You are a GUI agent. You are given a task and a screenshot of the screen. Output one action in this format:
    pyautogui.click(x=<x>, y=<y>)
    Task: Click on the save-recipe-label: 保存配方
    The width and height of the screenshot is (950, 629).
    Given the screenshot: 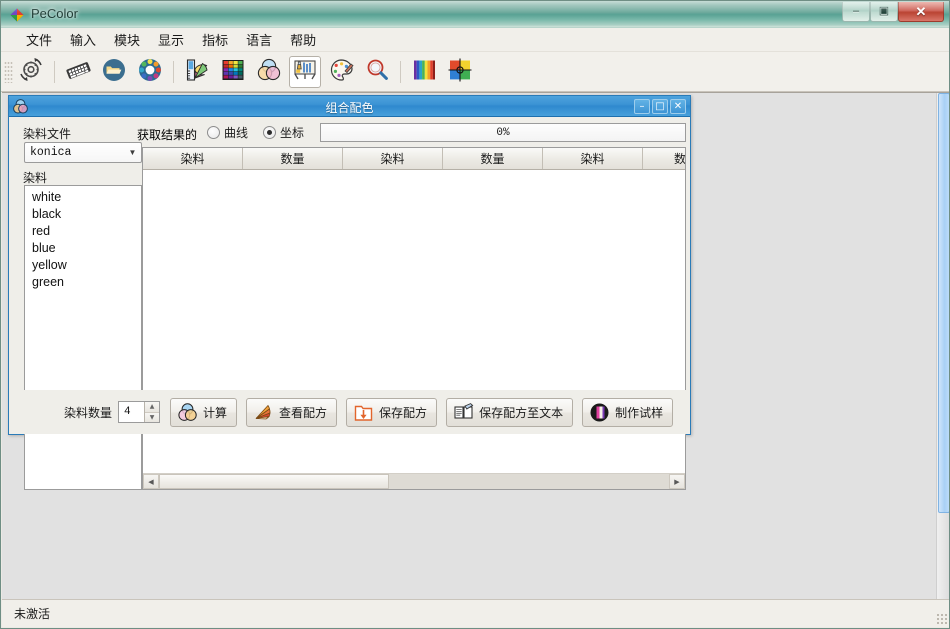 What is the action you would take?
    pyautogui.click(x=403, y=412)
    